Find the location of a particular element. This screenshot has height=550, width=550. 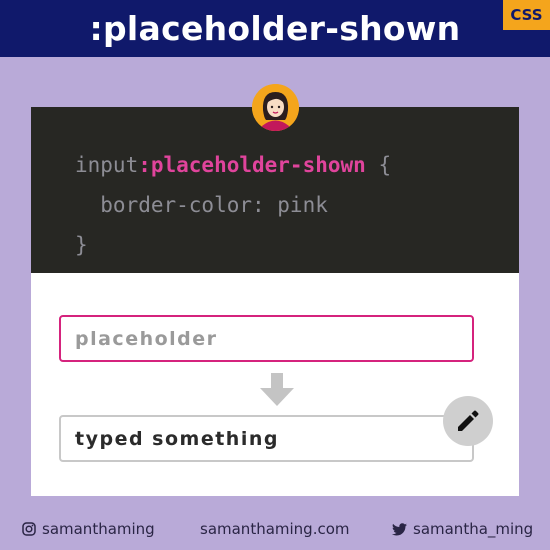

twitter-icon is located at coordinates (399, 528).